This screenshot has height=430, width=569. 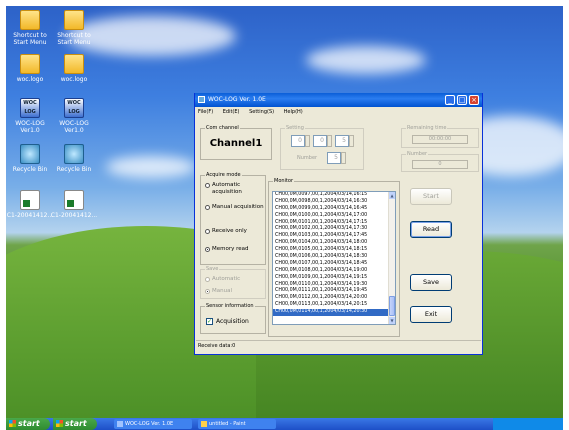 What do you see at coordinates (30, 158) in the screenshot?
I see `recycle-bin-1: Recycle Bin` at bounding box center [30, 158].